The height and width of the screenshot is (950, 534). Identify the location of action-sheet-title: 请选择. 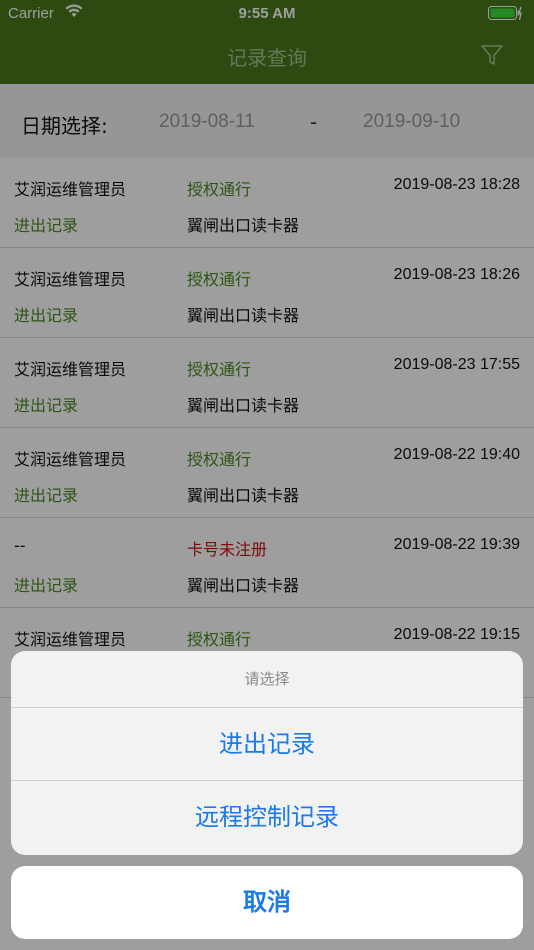
(267, 679).